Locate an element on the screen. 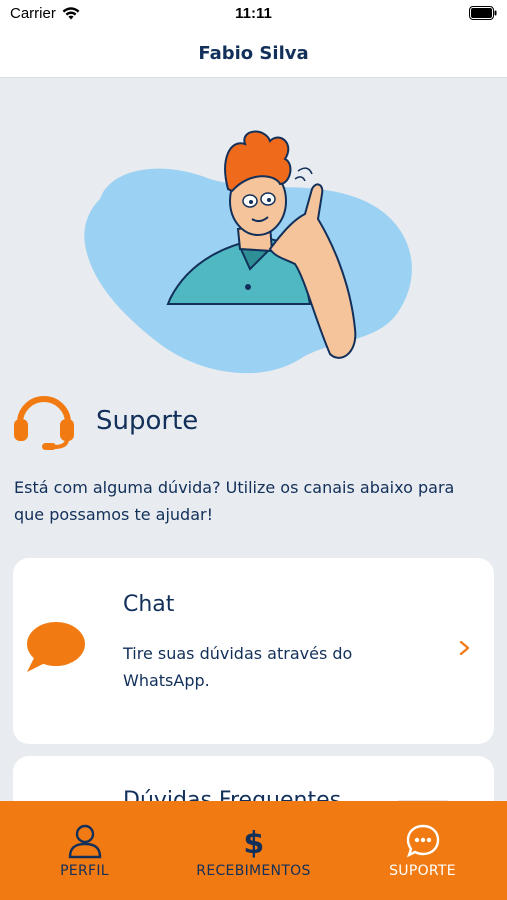  faq-card: Dúvidas Frequentes is located at coordinates (253, 778).